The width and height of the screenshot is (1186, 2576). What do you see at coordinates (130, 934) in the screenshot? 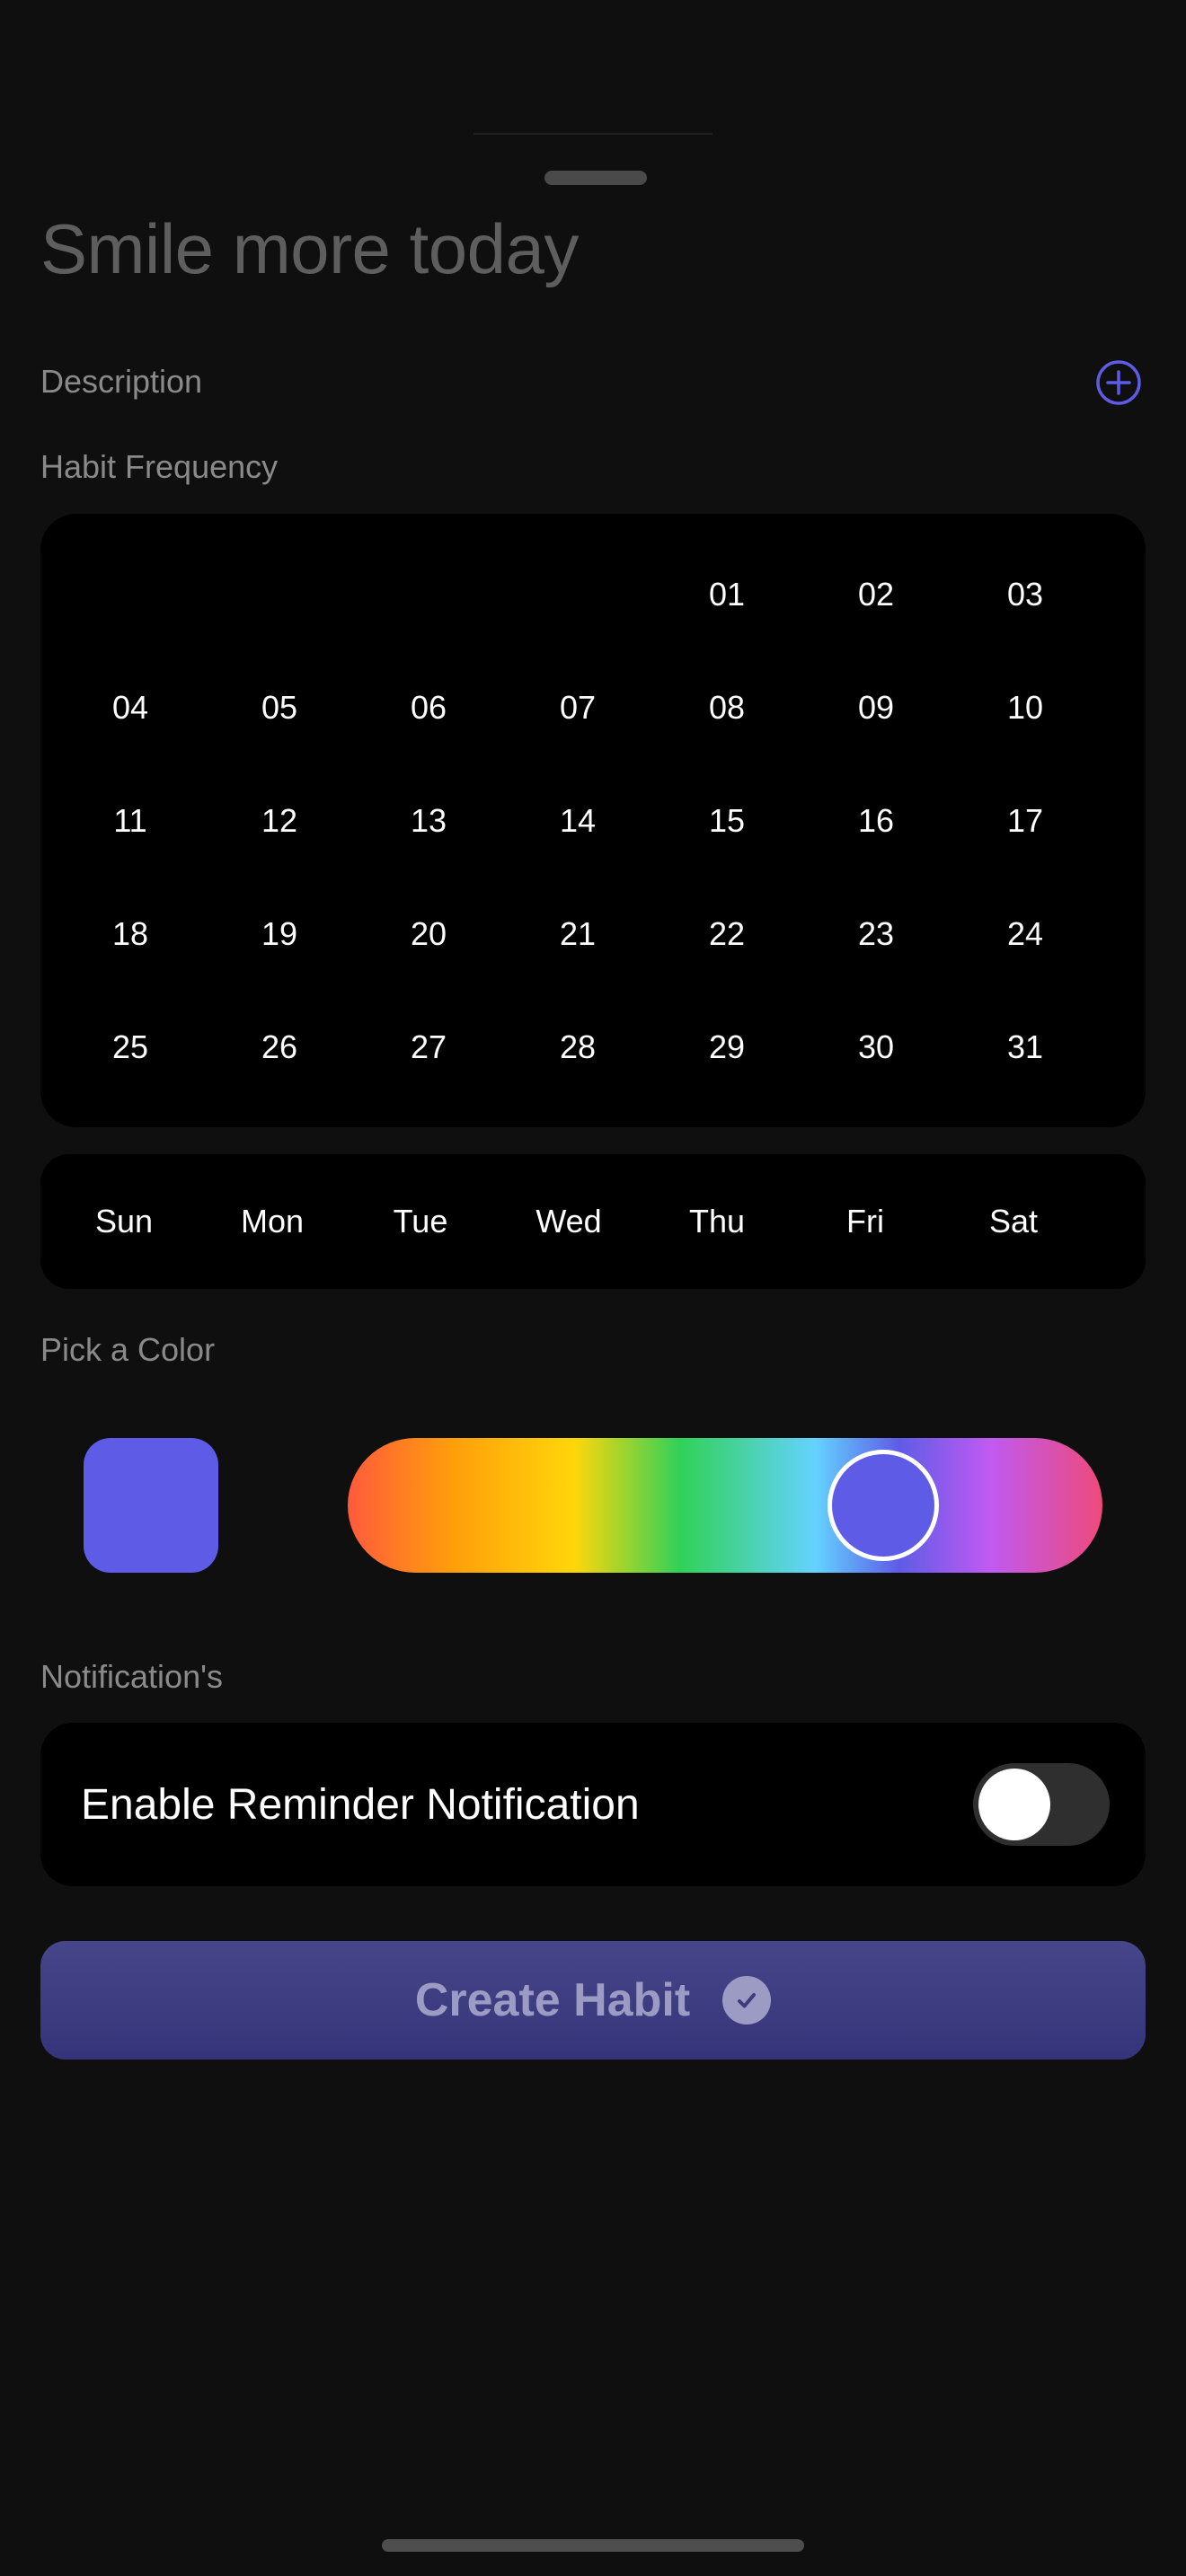
I see `day-cell: 18` at bounding box center [130, 934].